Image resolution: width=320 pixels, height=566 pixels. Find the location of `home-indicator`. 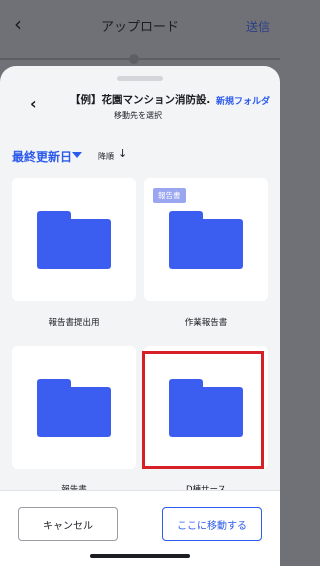

home-indicator is located at coordinates (140, 556).